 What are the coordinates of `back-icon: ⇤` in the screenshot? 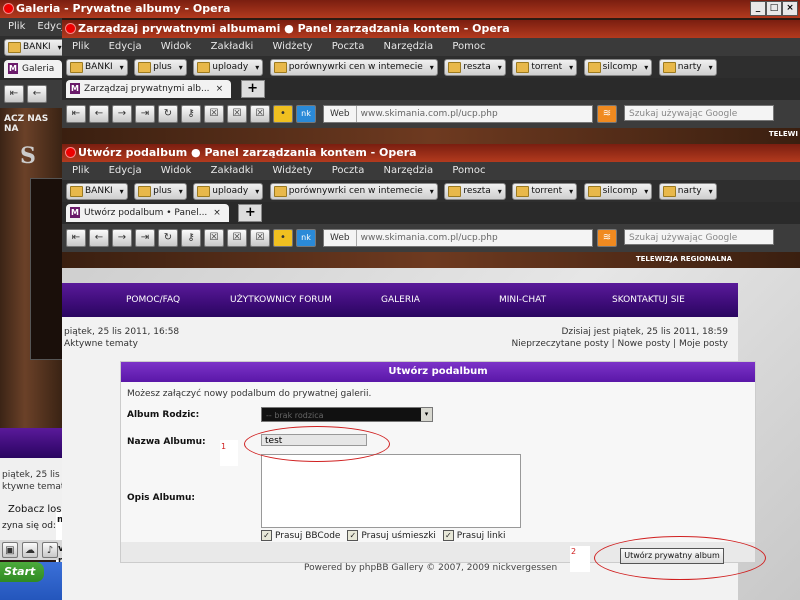 It's located at (14, 94).